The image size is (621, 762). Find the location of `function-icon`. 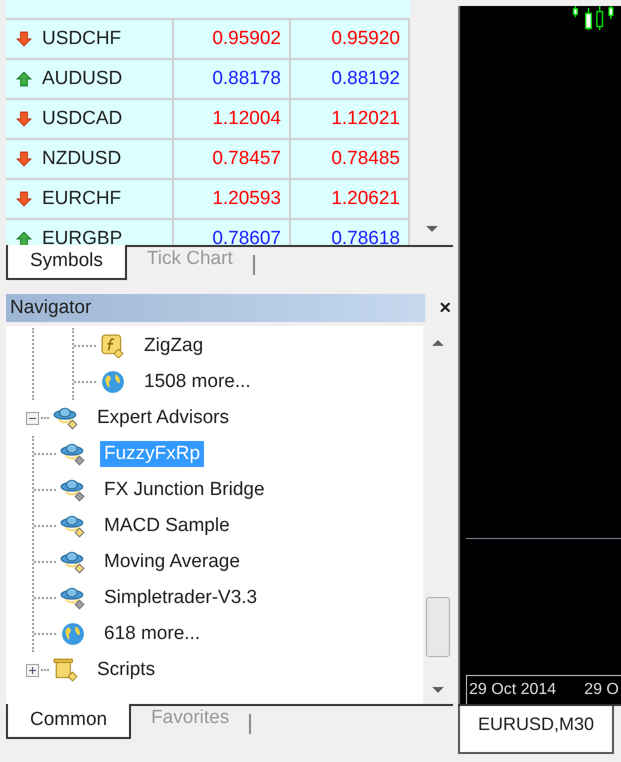

function-icon is located at coordinates (113, 346).